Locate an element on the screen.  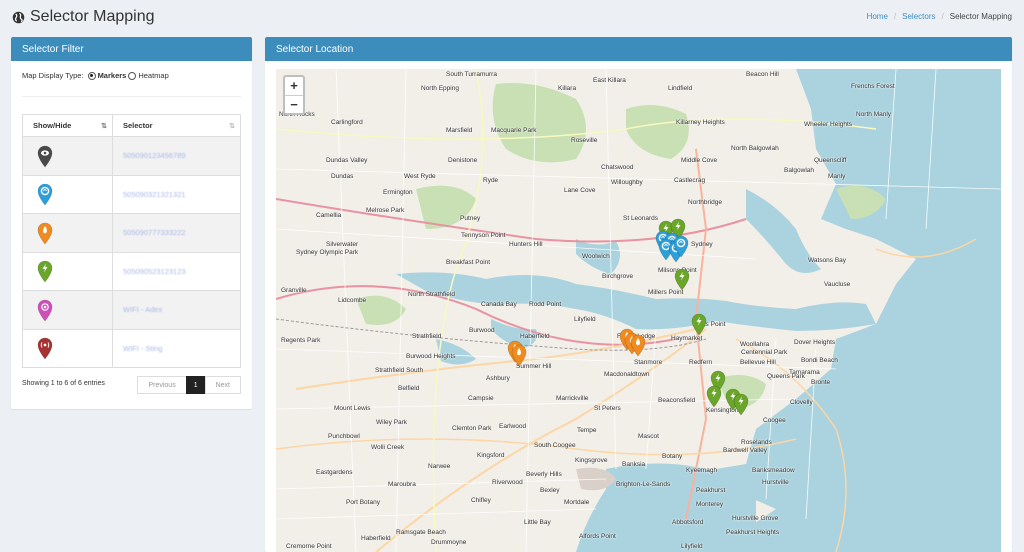
column-show-hide: Show/Hide ⇅ is located at coordinates (67, 125).